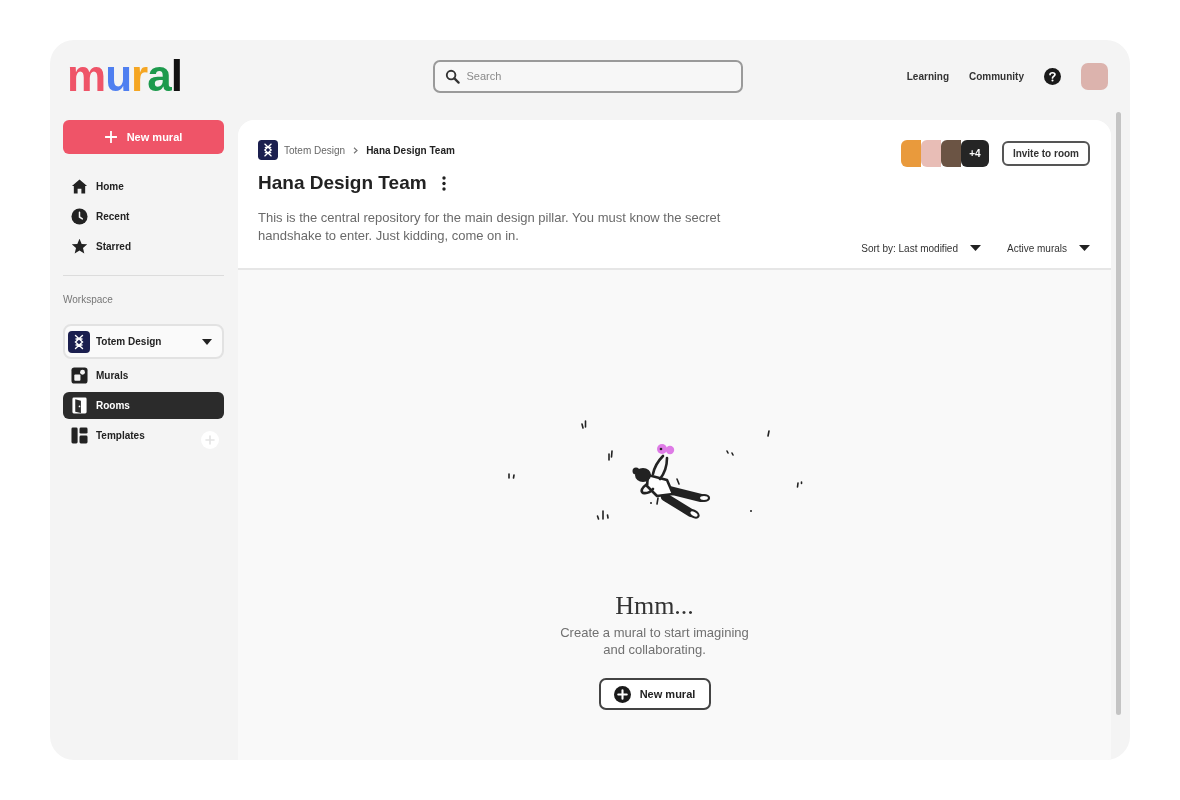  I want to click on invite-button: Invite to room, so click(1045, 153).